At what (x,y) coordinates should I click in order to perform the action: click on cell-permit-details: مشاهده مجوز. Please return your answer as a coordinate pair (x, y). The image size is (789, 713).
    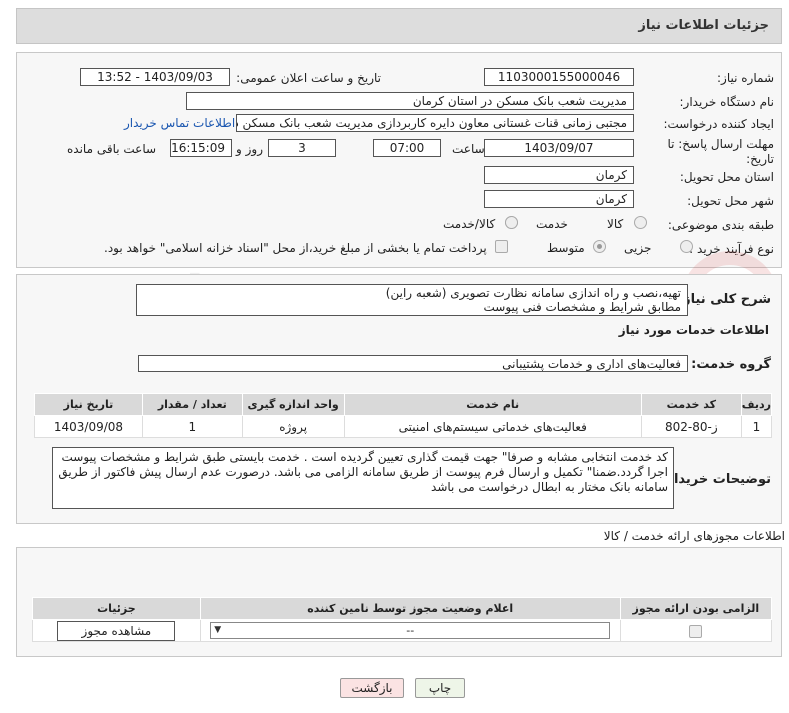
    Looking at the image, I should click on (116, 630).